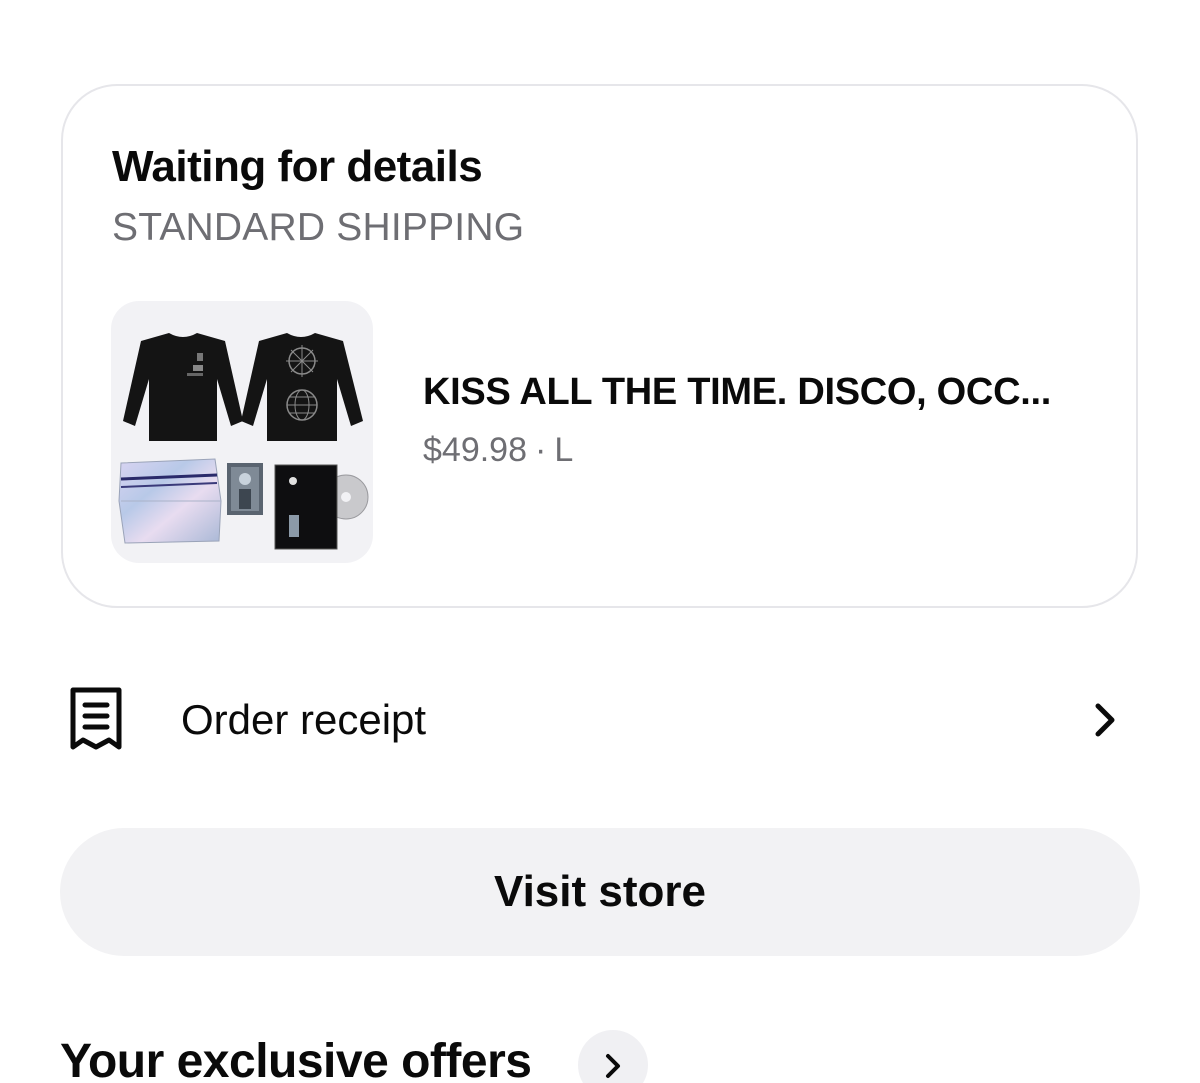  Describe the element at coordinates (297, 166) in the screenshot. I see `order-status-title: Waiting for details` at that location.